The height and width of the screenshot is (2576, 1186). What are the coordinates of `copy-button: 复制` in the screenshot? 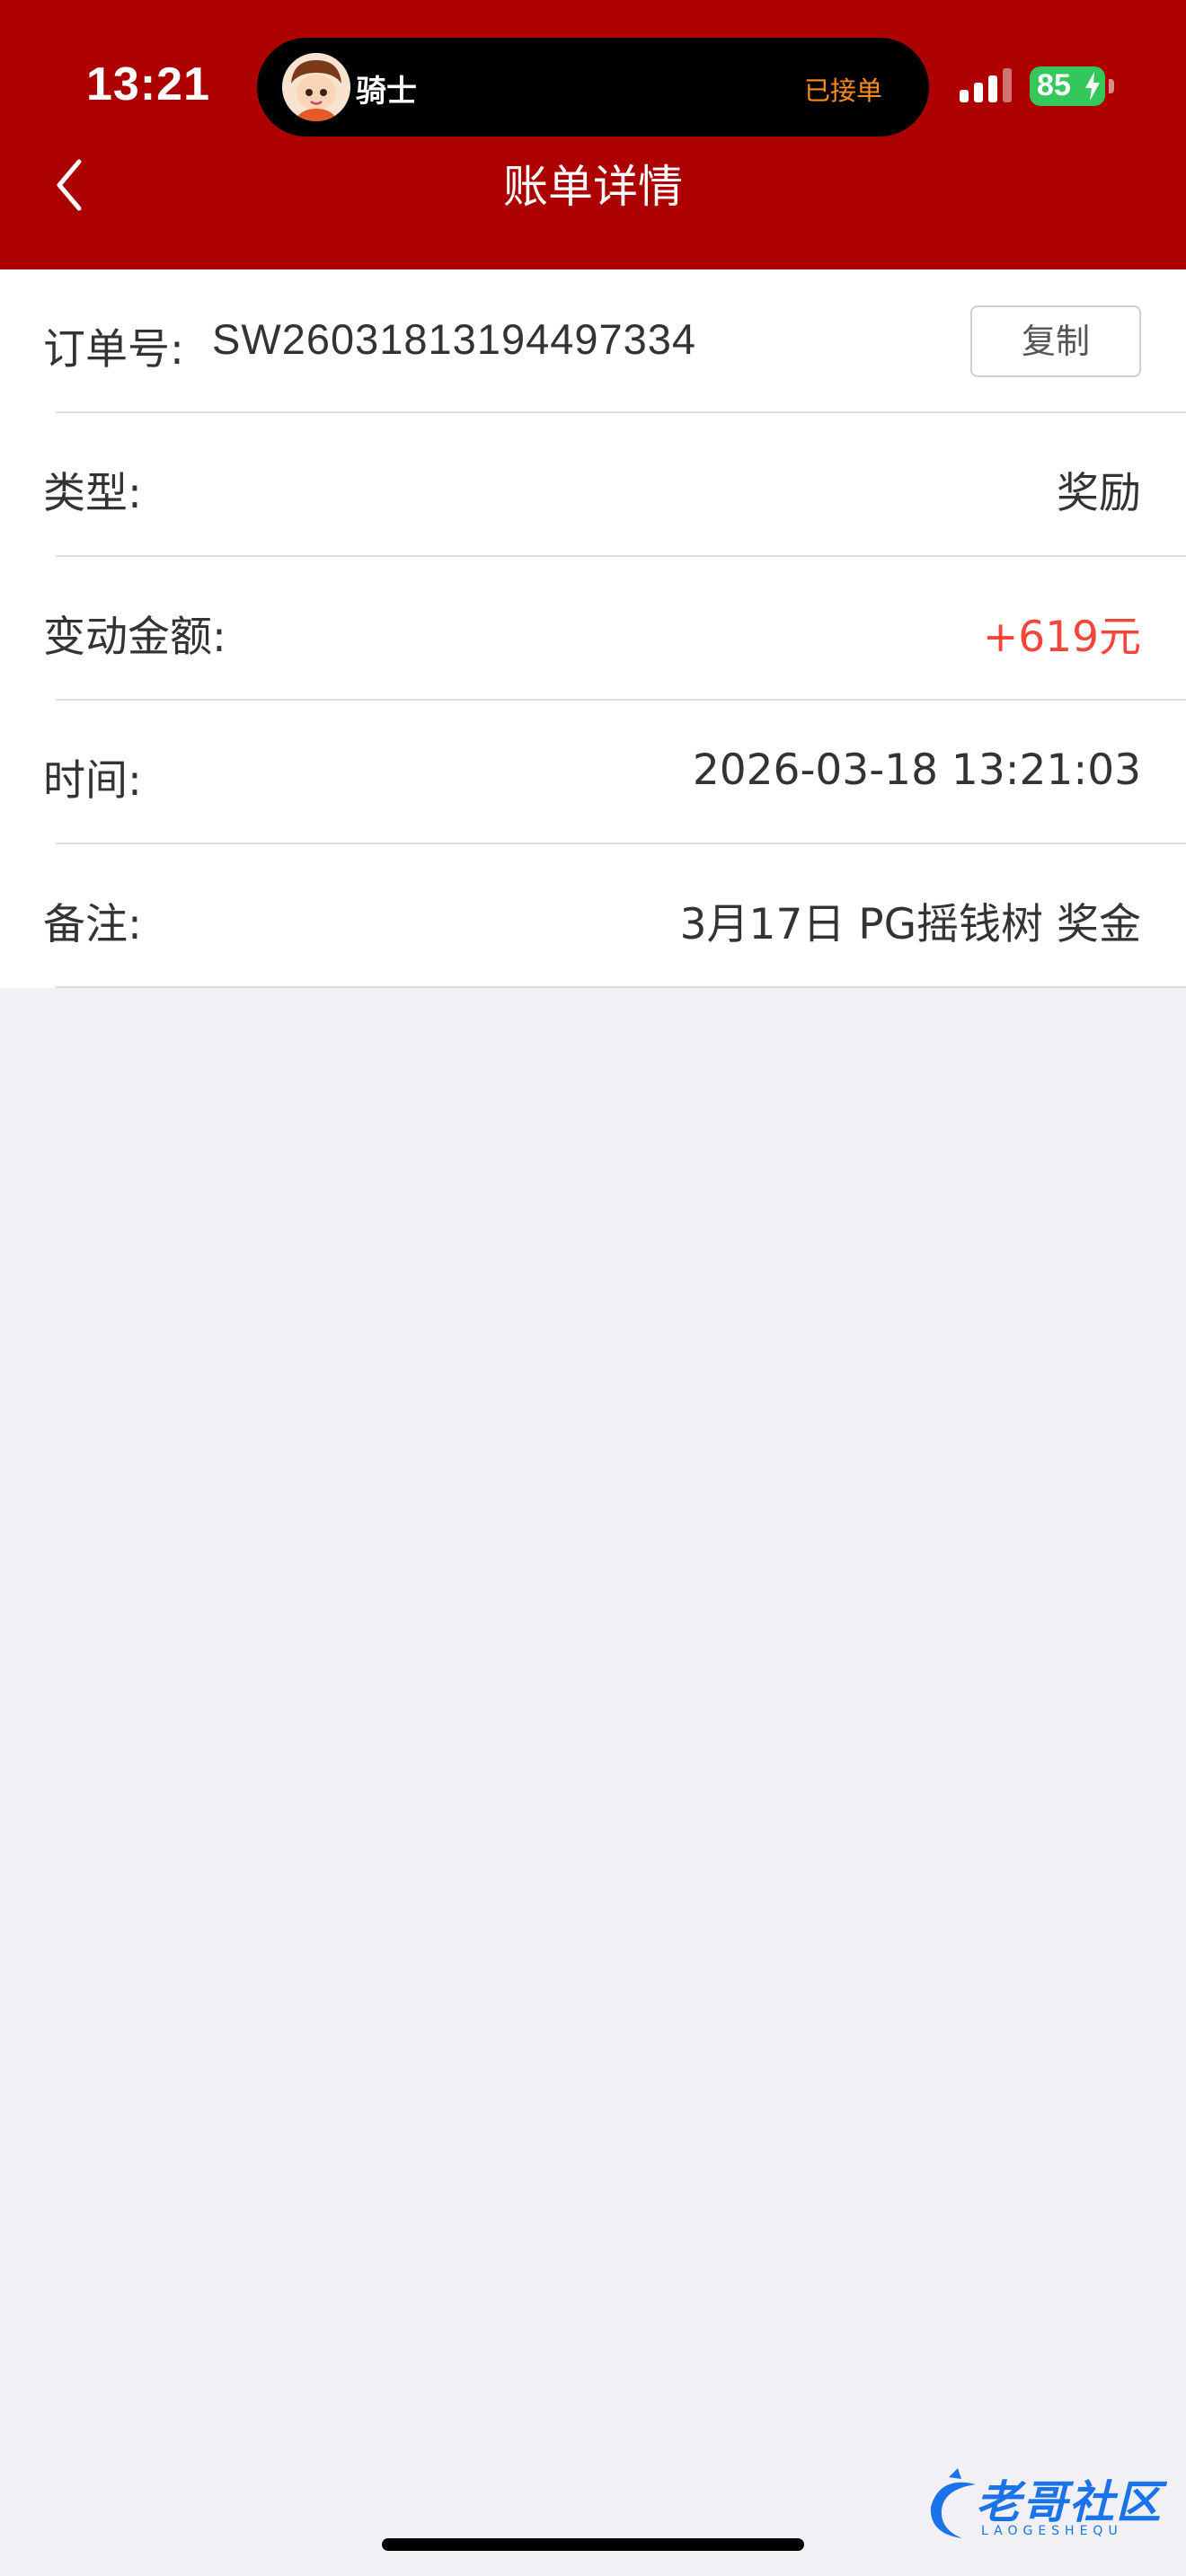 It's located at (1055, 341).